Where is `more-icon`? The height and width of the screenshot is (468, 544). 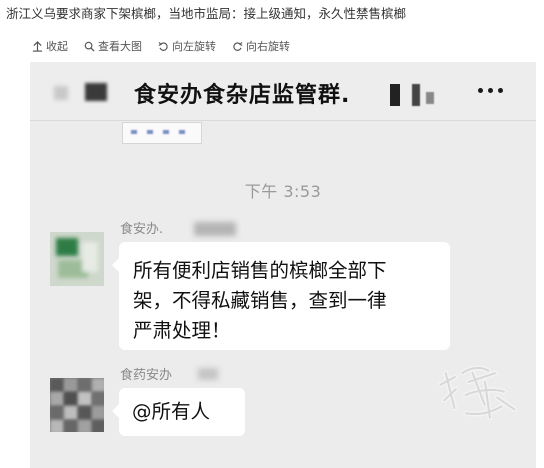 more-icon is located at coordinates (493, 90).